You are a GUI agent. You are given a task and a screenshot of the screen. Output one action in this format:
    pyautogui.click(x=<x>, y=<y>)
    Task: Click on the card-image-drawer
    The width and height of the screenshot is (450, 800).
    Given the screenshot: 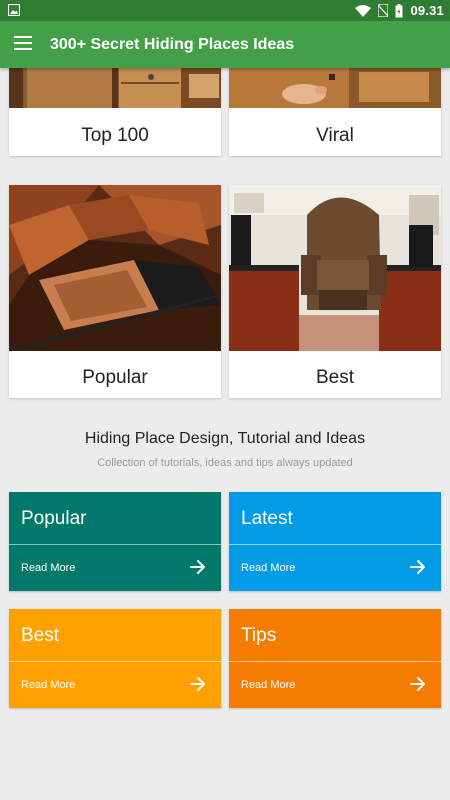 What is the action you would take?
    pyautogui.click(x=115, y=88)
    